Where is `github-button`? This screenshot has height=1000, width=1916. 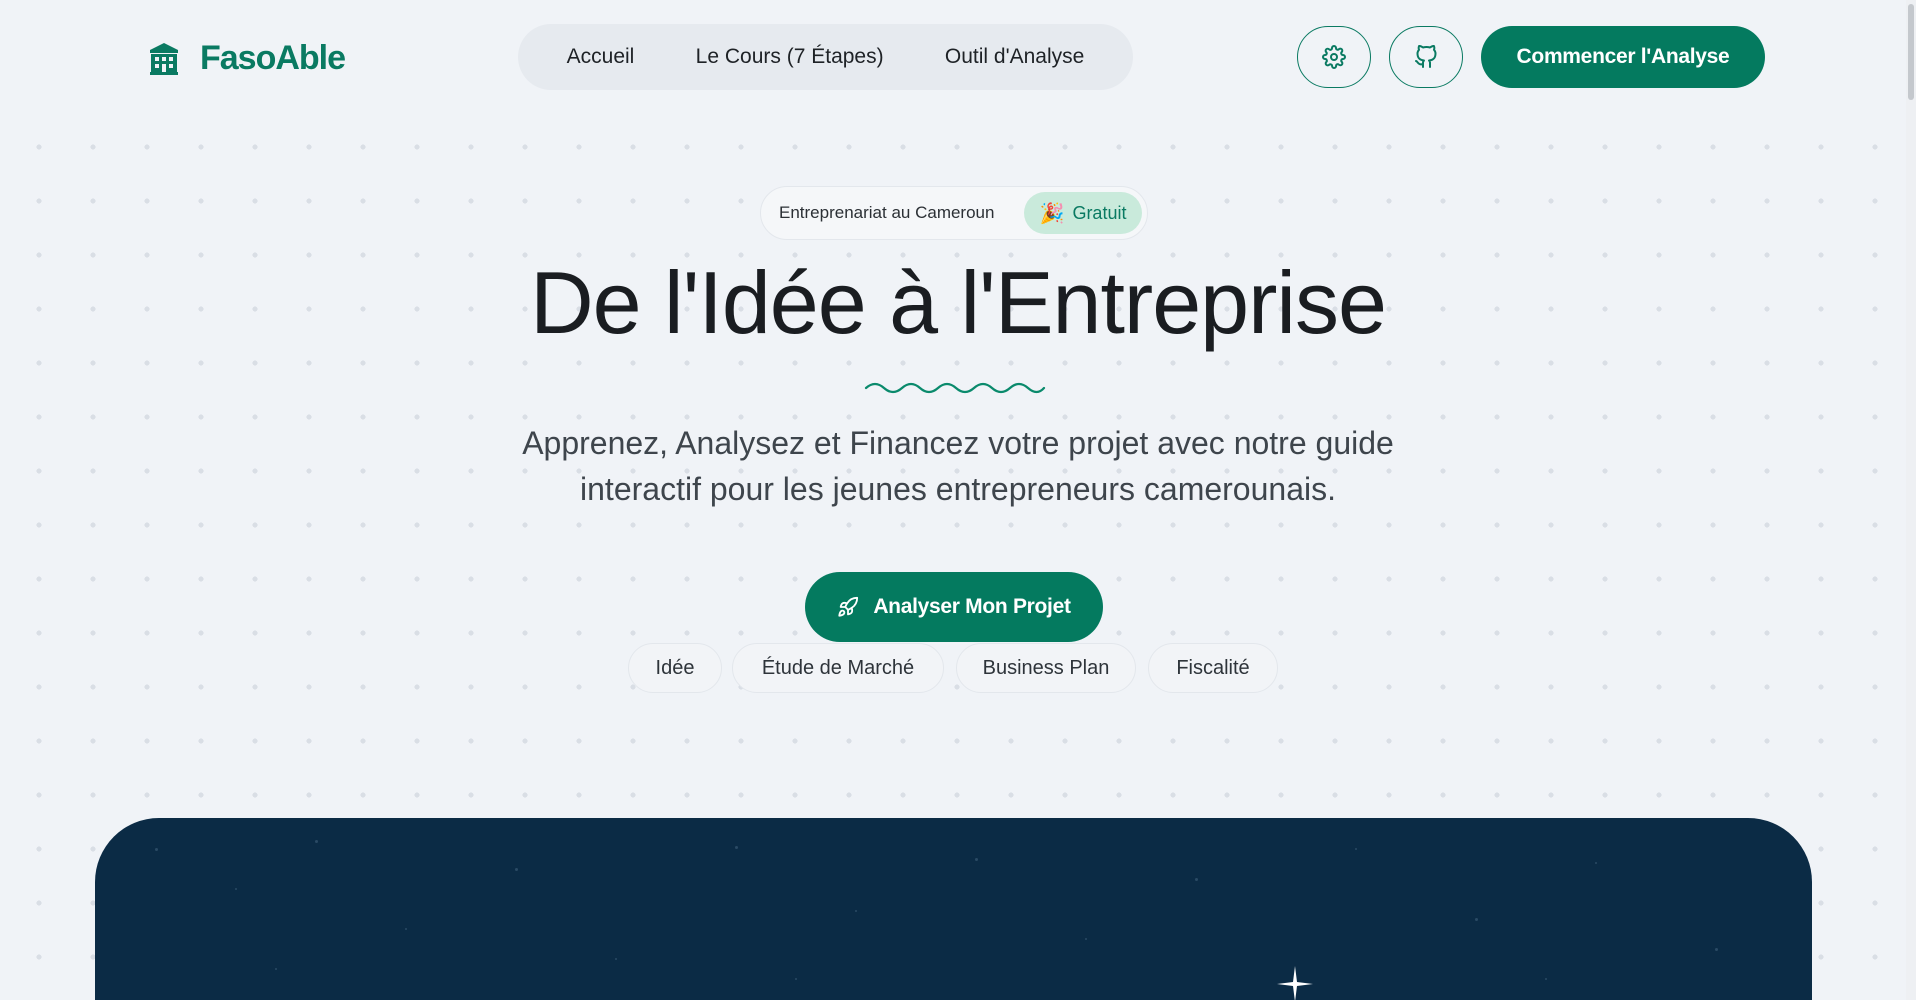 github-button is located at coordinates (1426, 57).